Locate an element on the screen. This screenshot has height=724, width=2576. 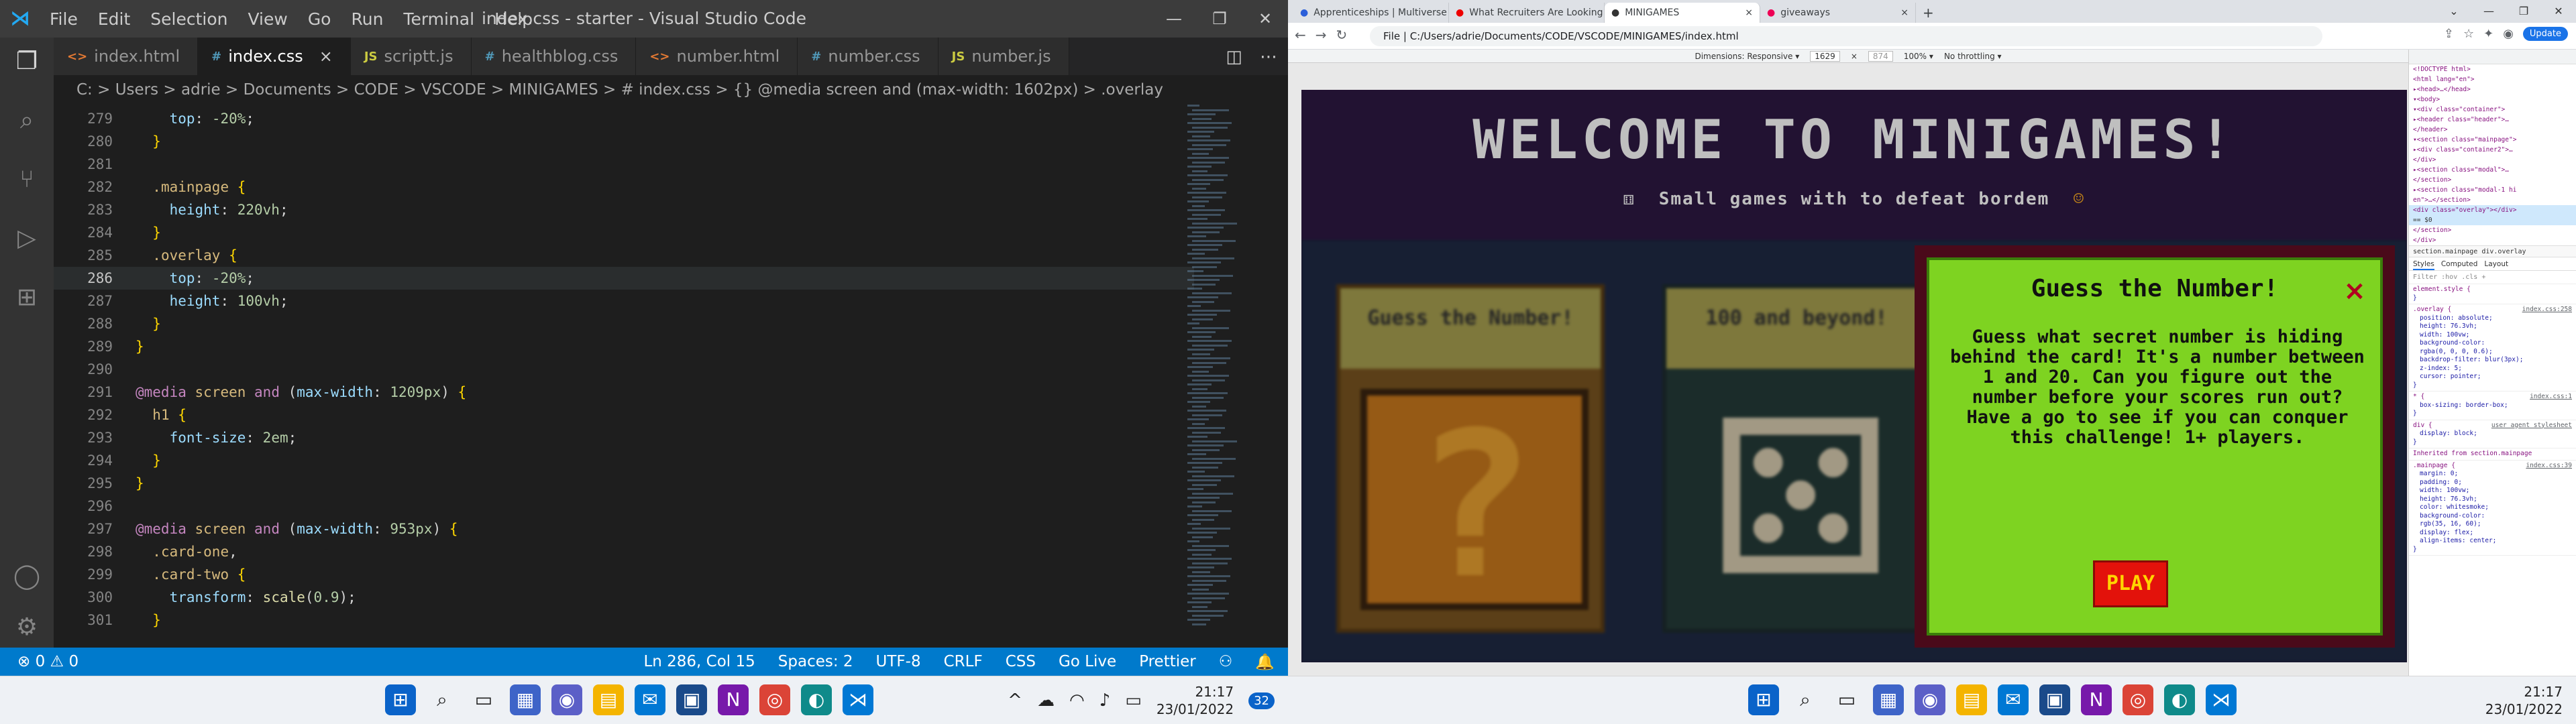
menu-item-view: View is located at coordinates (267, 19).